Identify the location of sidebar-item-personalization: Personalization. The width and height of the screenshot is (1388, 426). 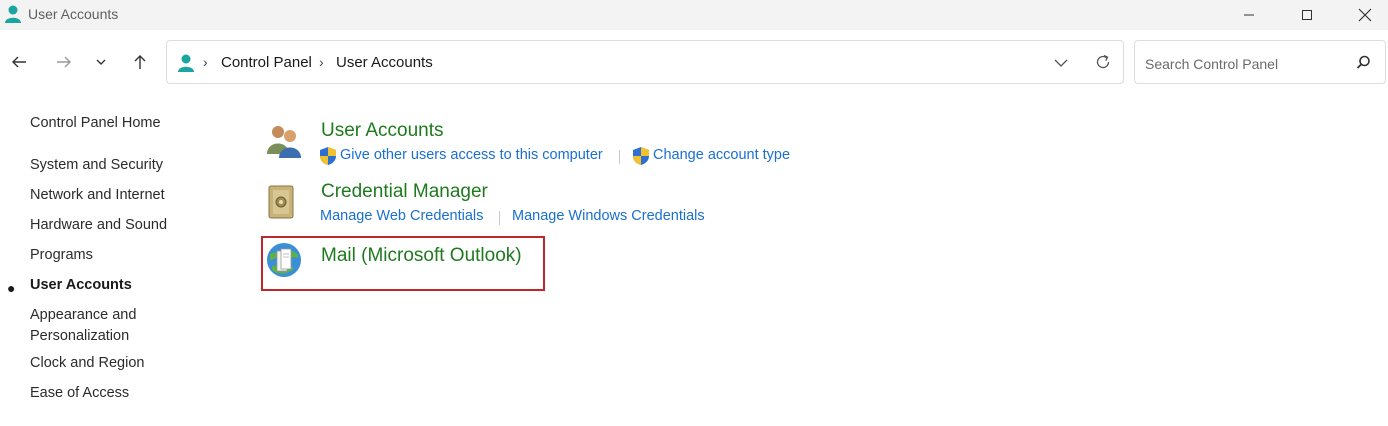
(79, 336).